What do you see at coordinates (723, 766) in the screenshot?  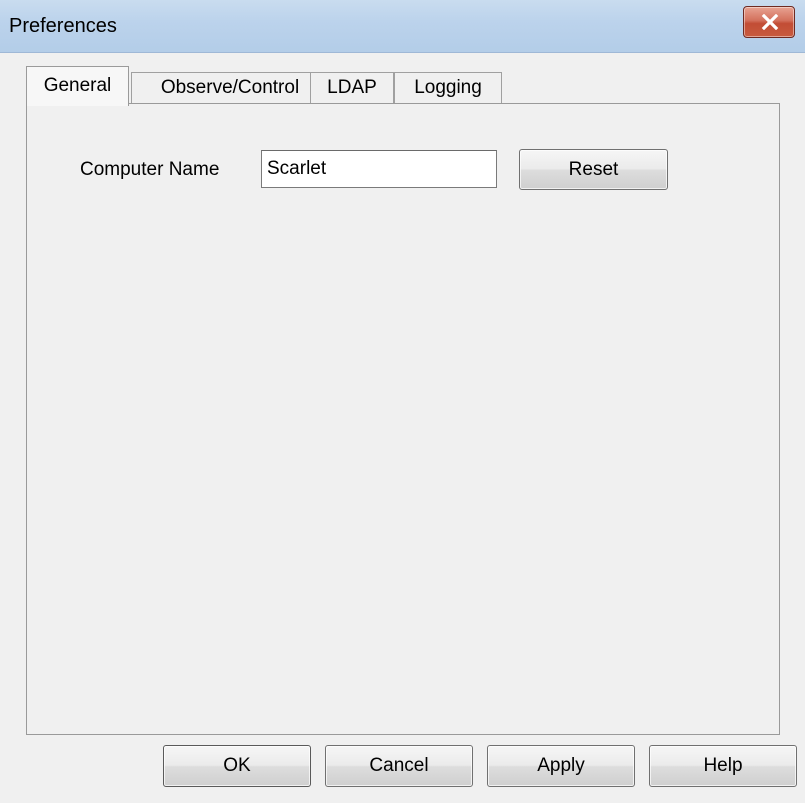 I see `help-button: Help` at bounding box center [723, 766].